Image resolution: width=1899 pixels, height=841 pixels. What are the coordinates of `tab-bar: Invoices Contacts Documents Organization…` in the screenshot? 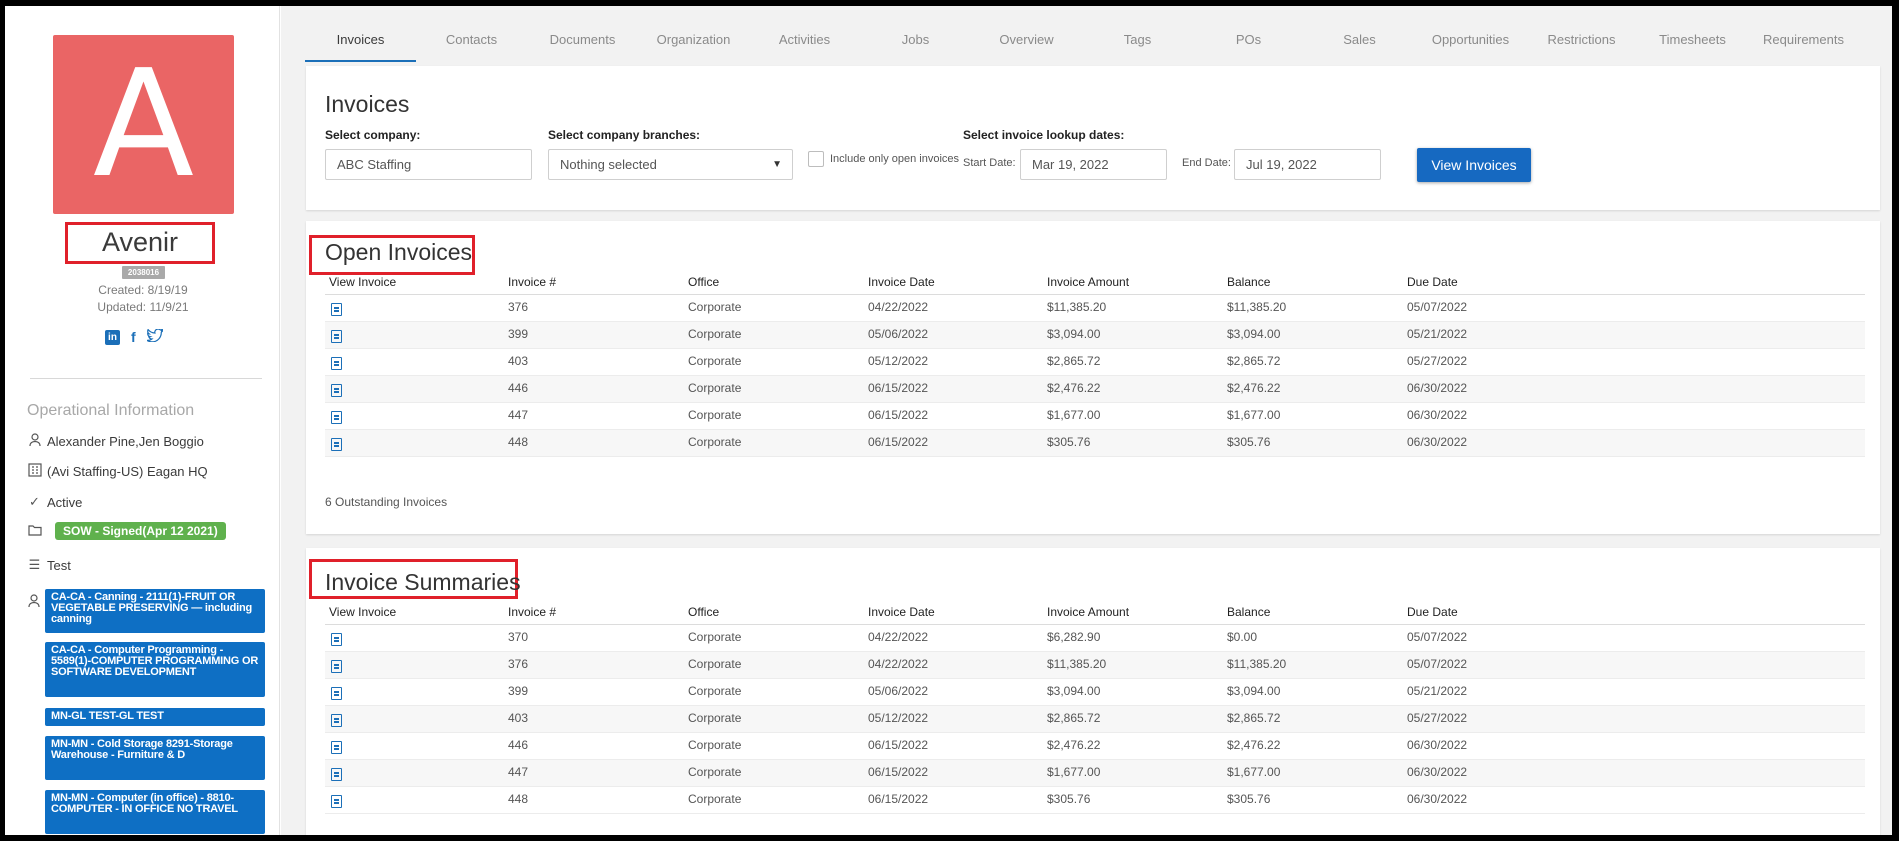 It's located at (1082, 40).